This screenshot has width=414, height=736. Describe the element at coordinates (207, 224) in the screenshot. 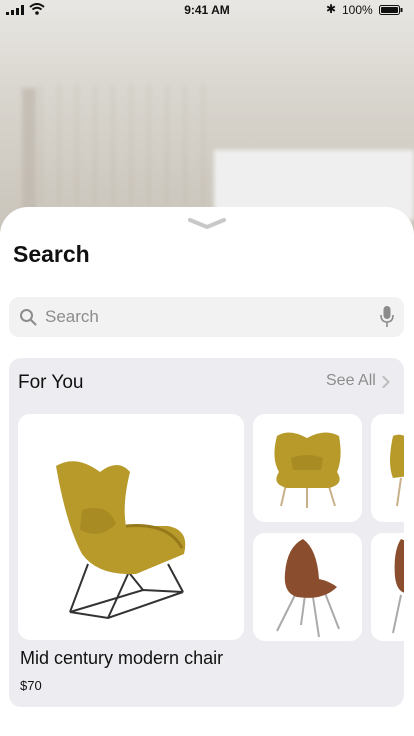

I see `collapse-handle-icon` at that location.